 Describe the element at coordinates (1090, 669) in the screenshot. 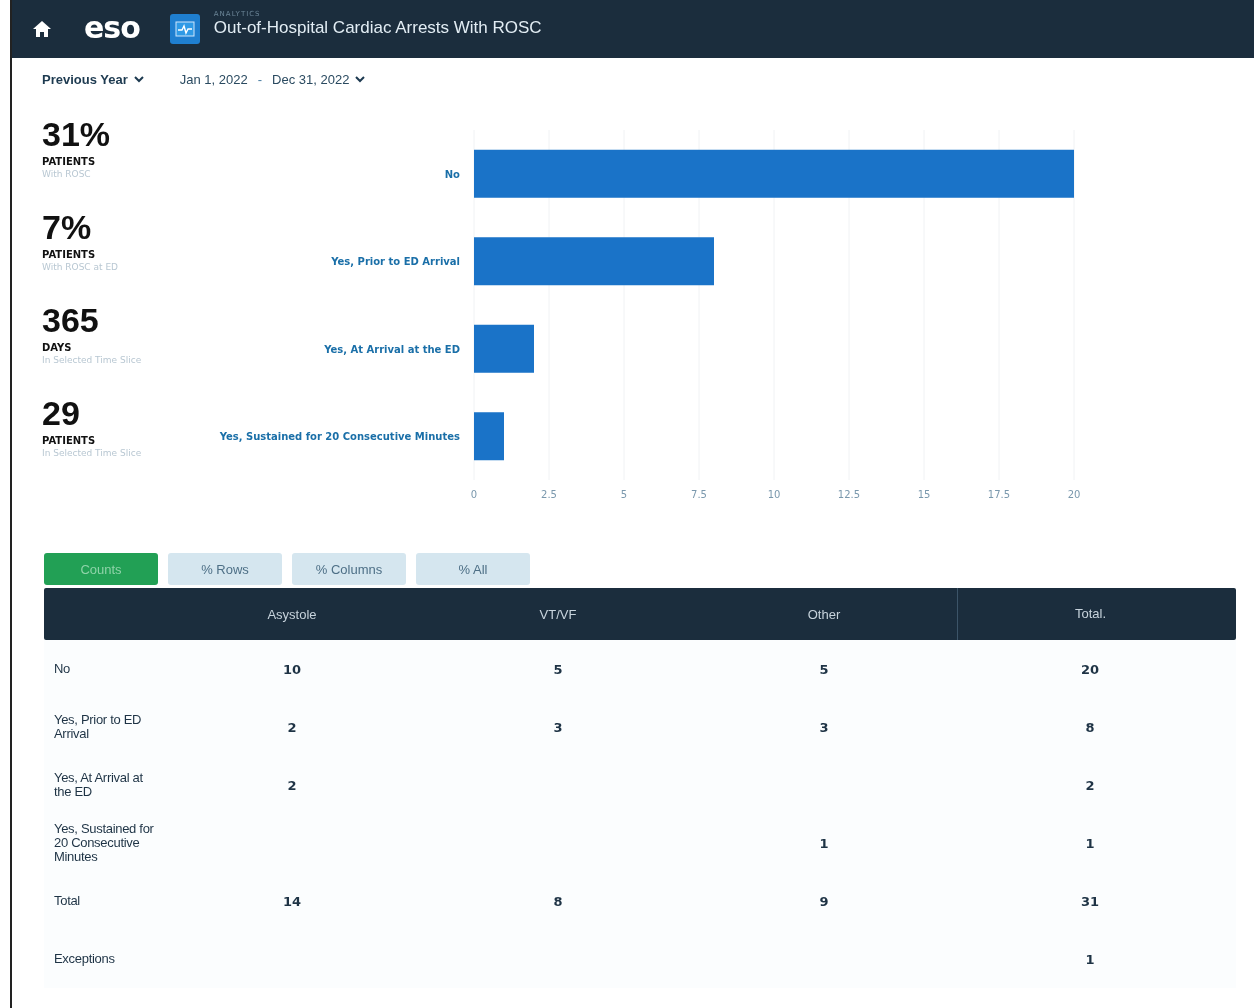

I see `table-cell-text: 20` at that location.